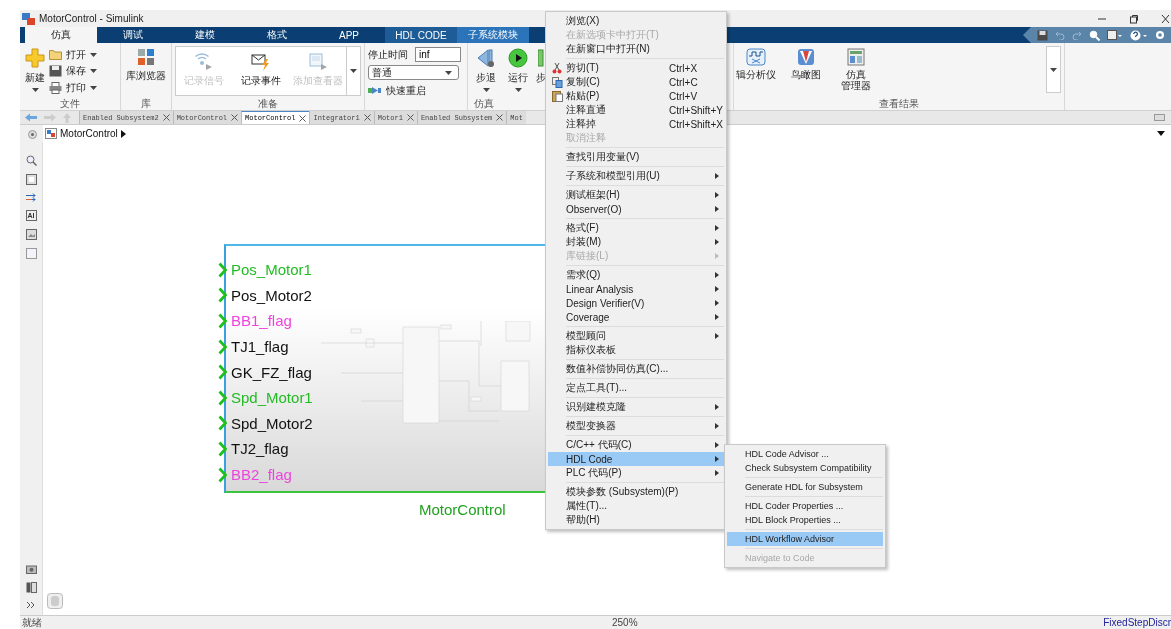  I want to click on menu-item: 复制(C) Ctrl+C, so click(636, 82).